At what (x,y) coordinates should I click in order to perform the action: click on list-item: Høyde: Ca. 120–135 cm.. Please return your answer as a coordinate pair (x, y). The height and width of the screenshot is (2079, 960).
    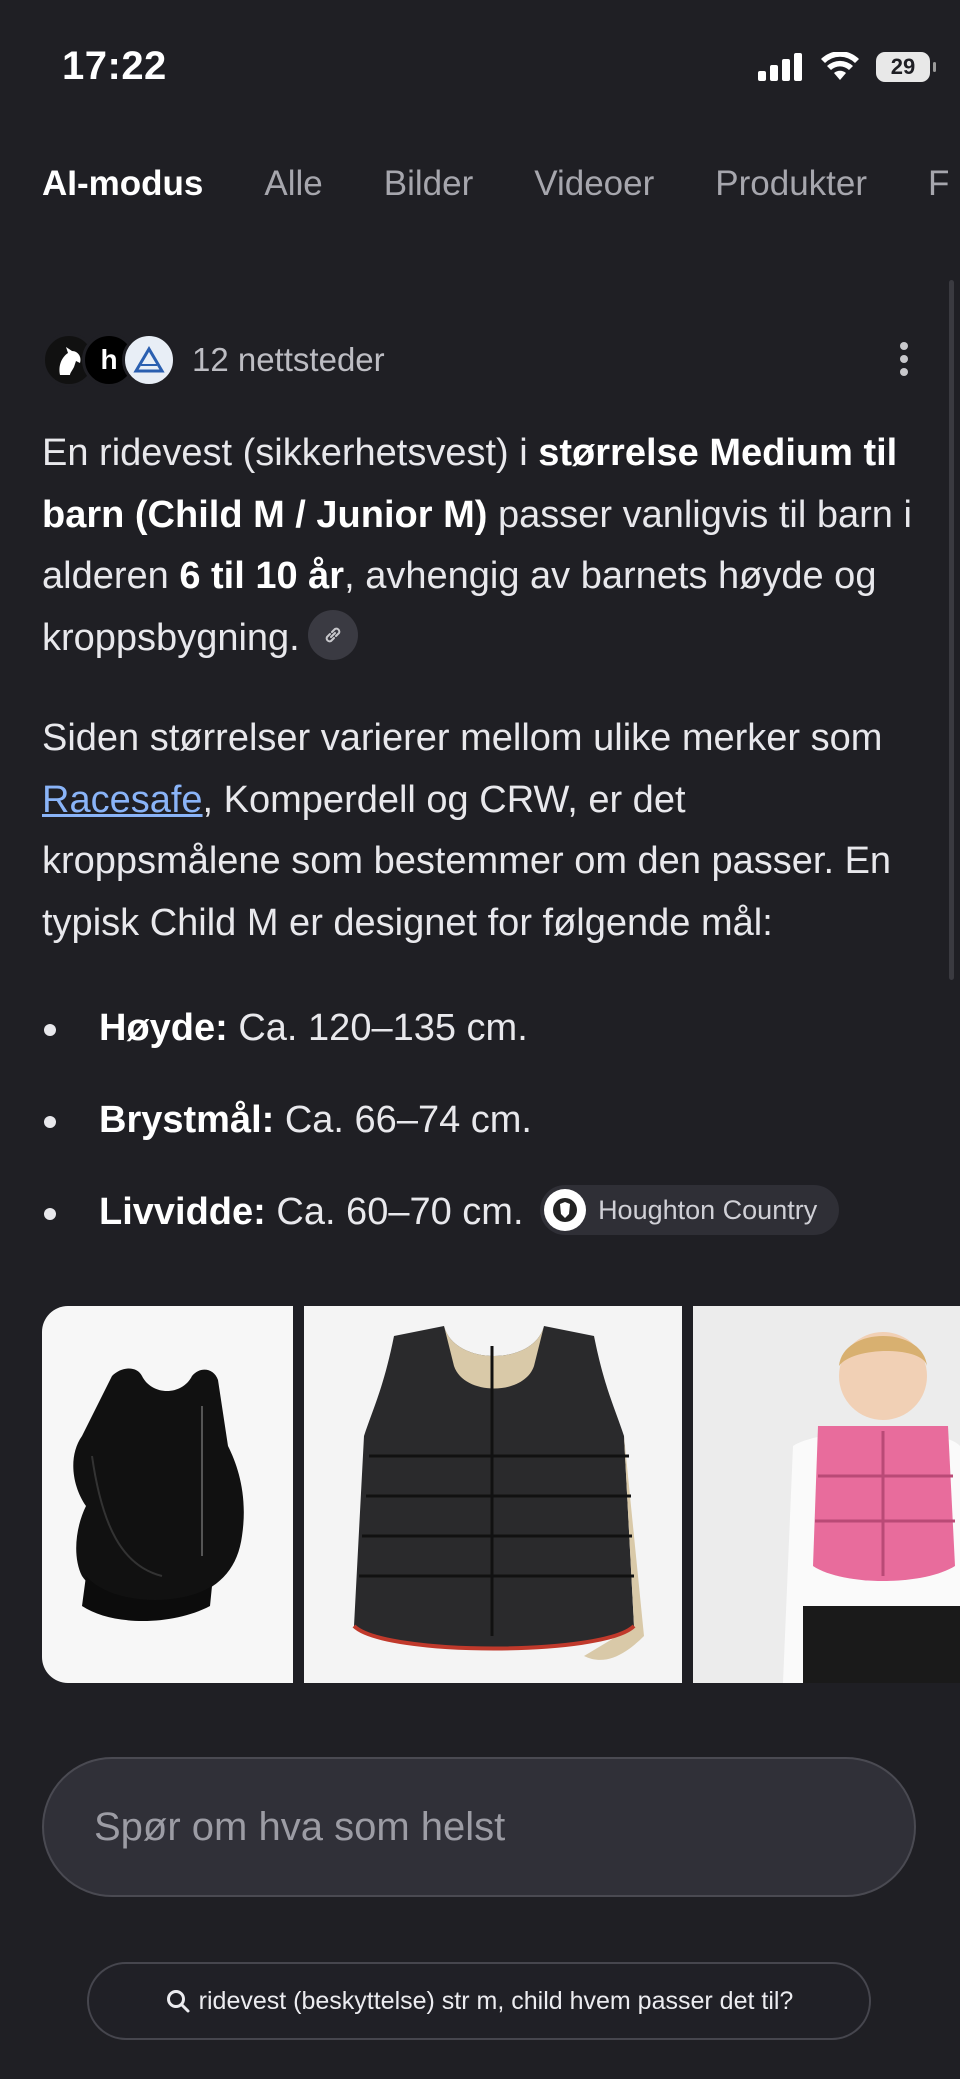
    Looking at the image, I should click on (492, 1044).